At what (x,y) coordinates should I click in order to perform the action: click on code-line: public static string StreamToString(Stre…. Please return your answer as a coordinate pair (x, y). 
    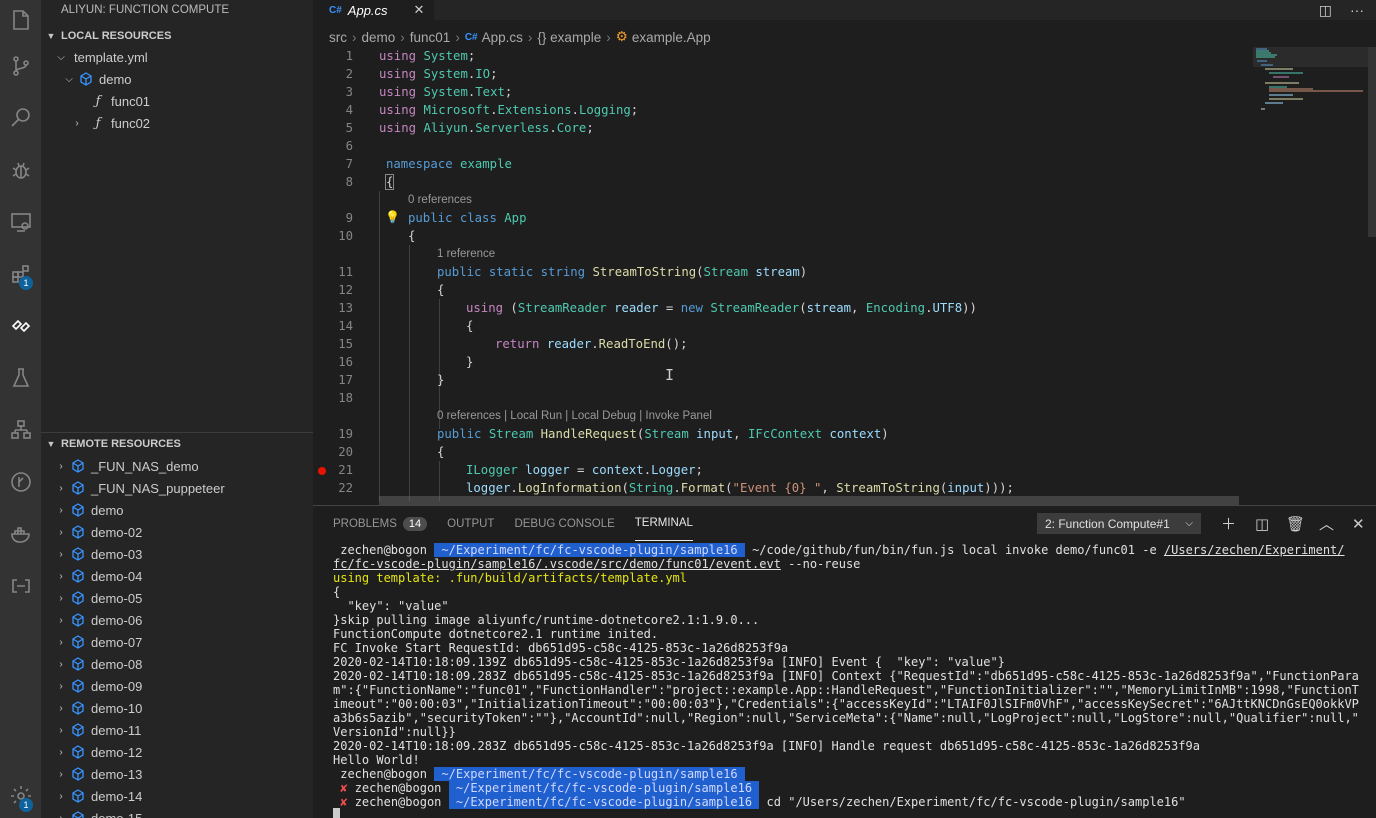
    Looking at the image, I should click on (622, 272).